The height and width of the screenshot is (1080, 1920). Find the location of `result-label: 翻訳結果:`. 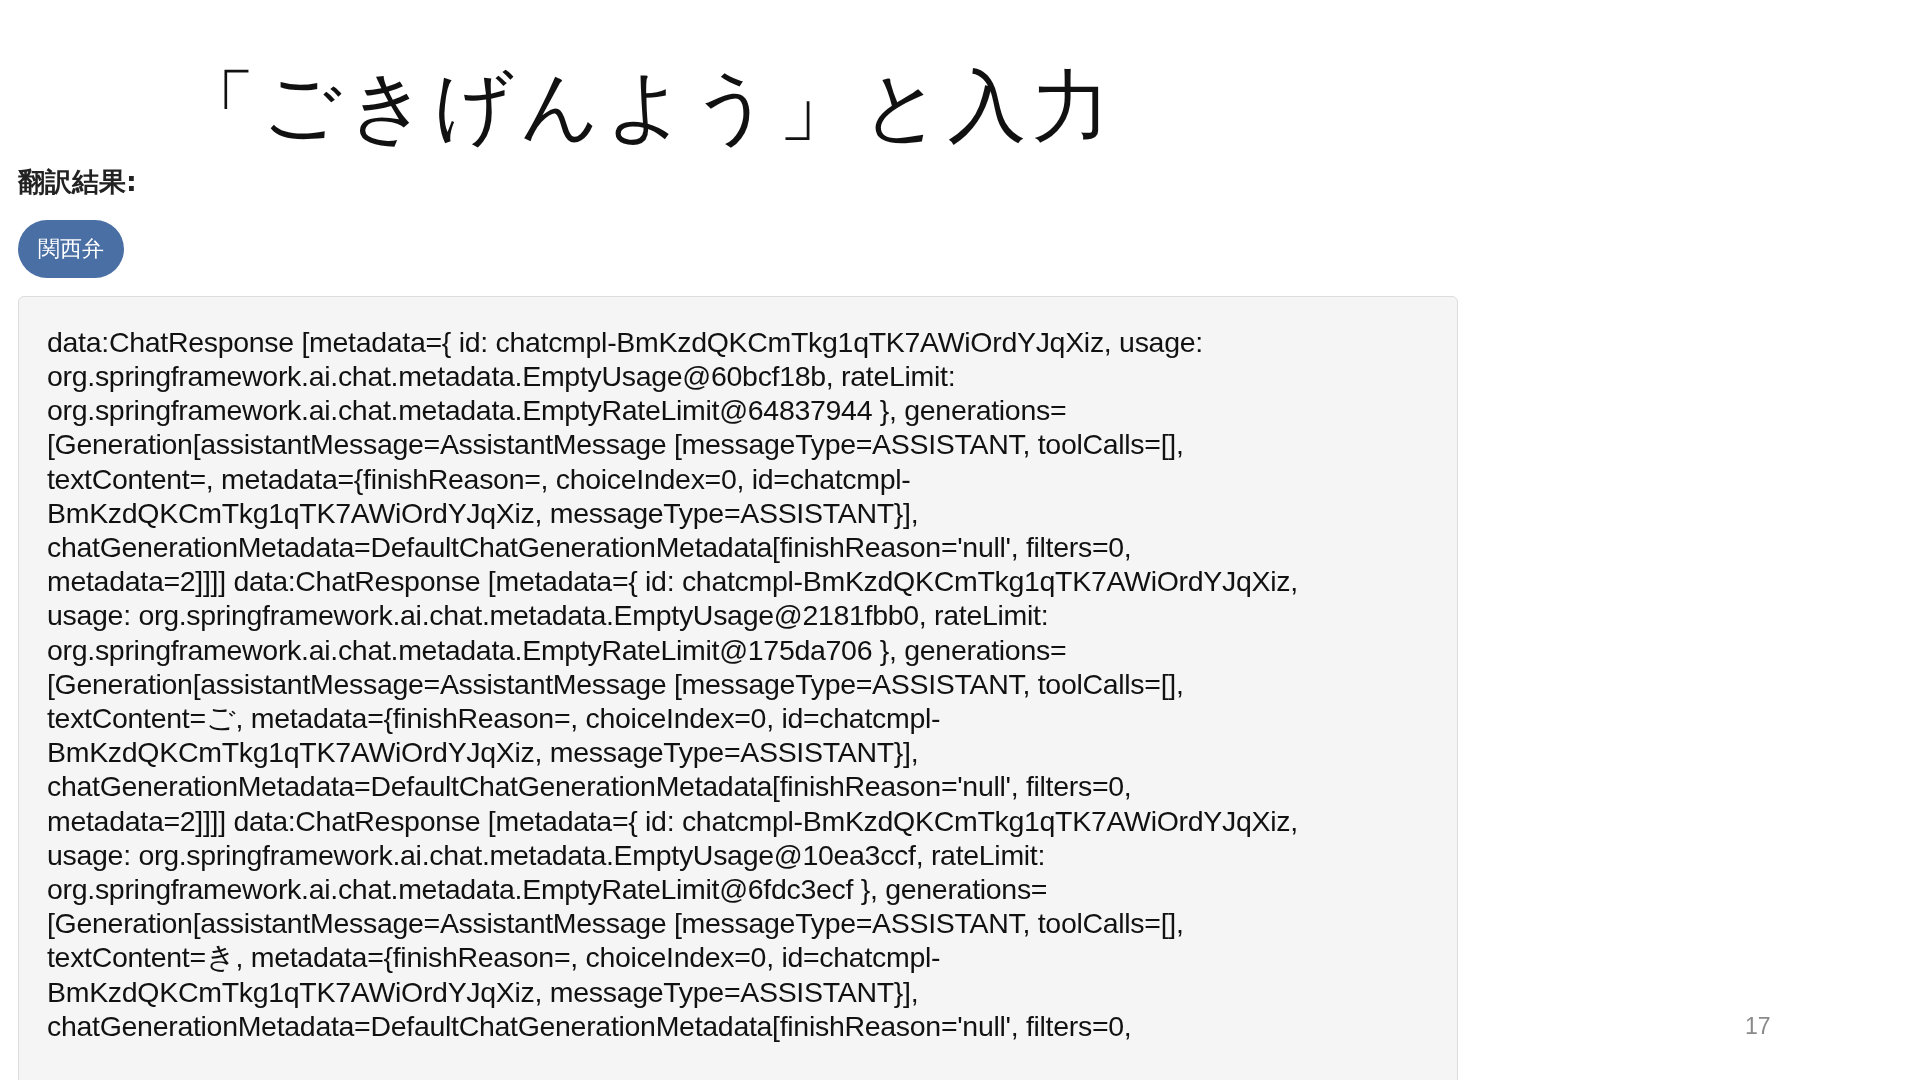

result-label: 翻訳結果: is located at coordinates (77, 181).